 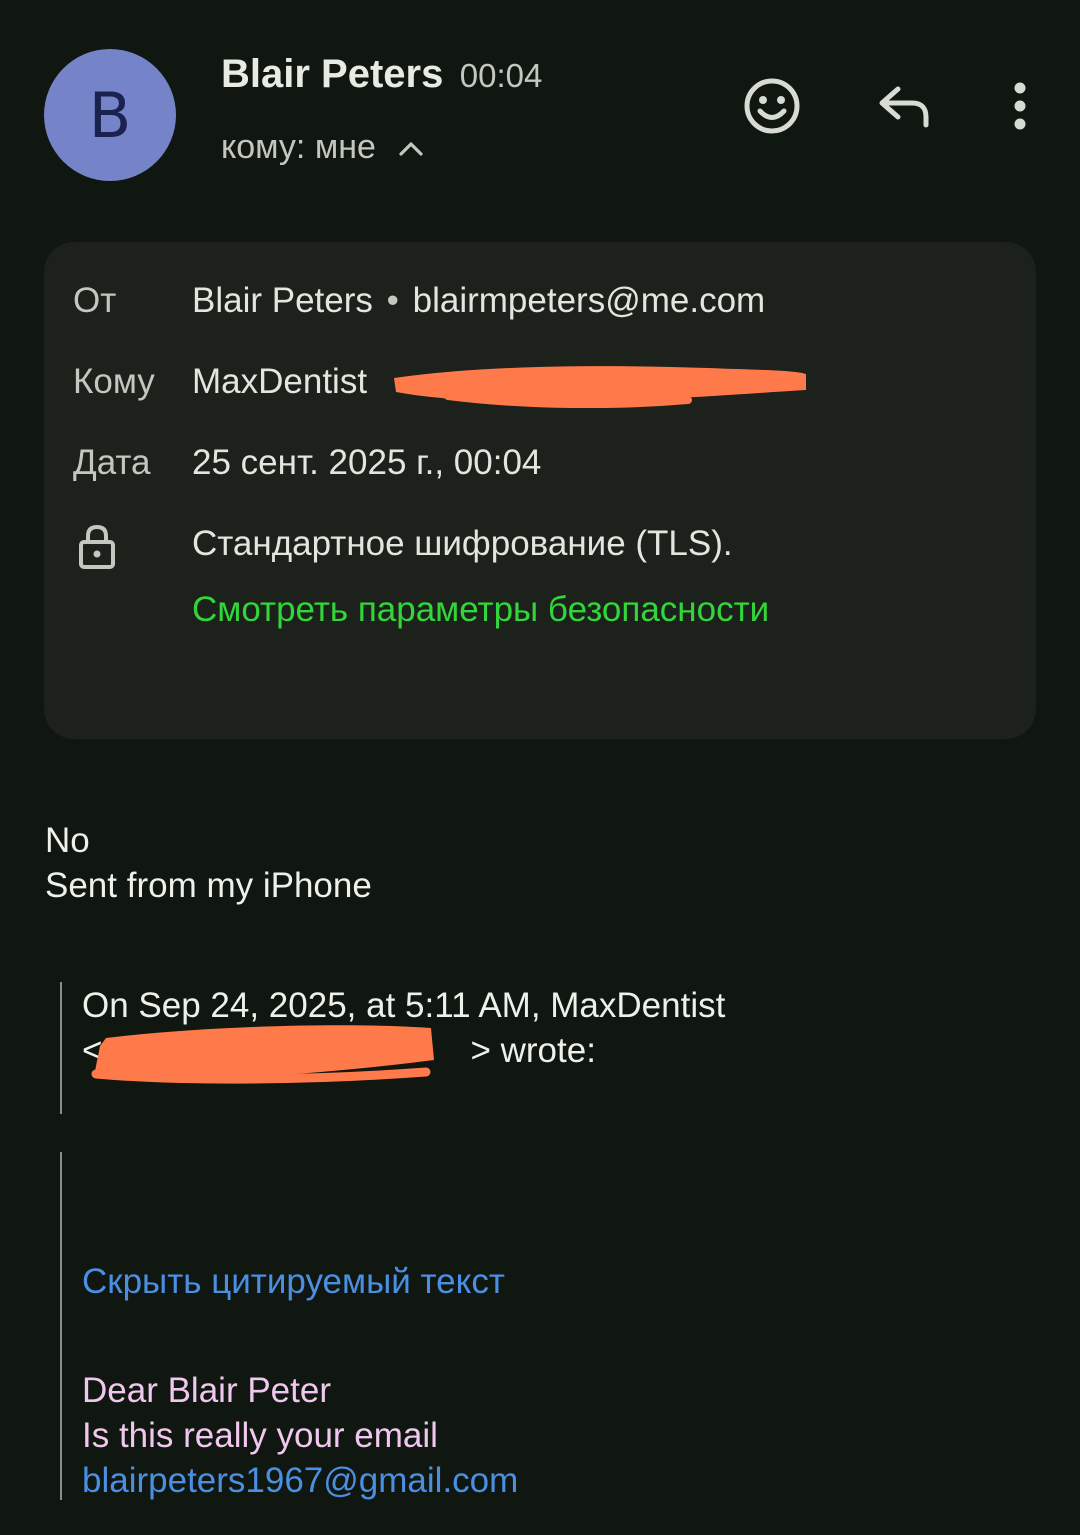 I want to click on avatar: B, so click(x=110, y=115).